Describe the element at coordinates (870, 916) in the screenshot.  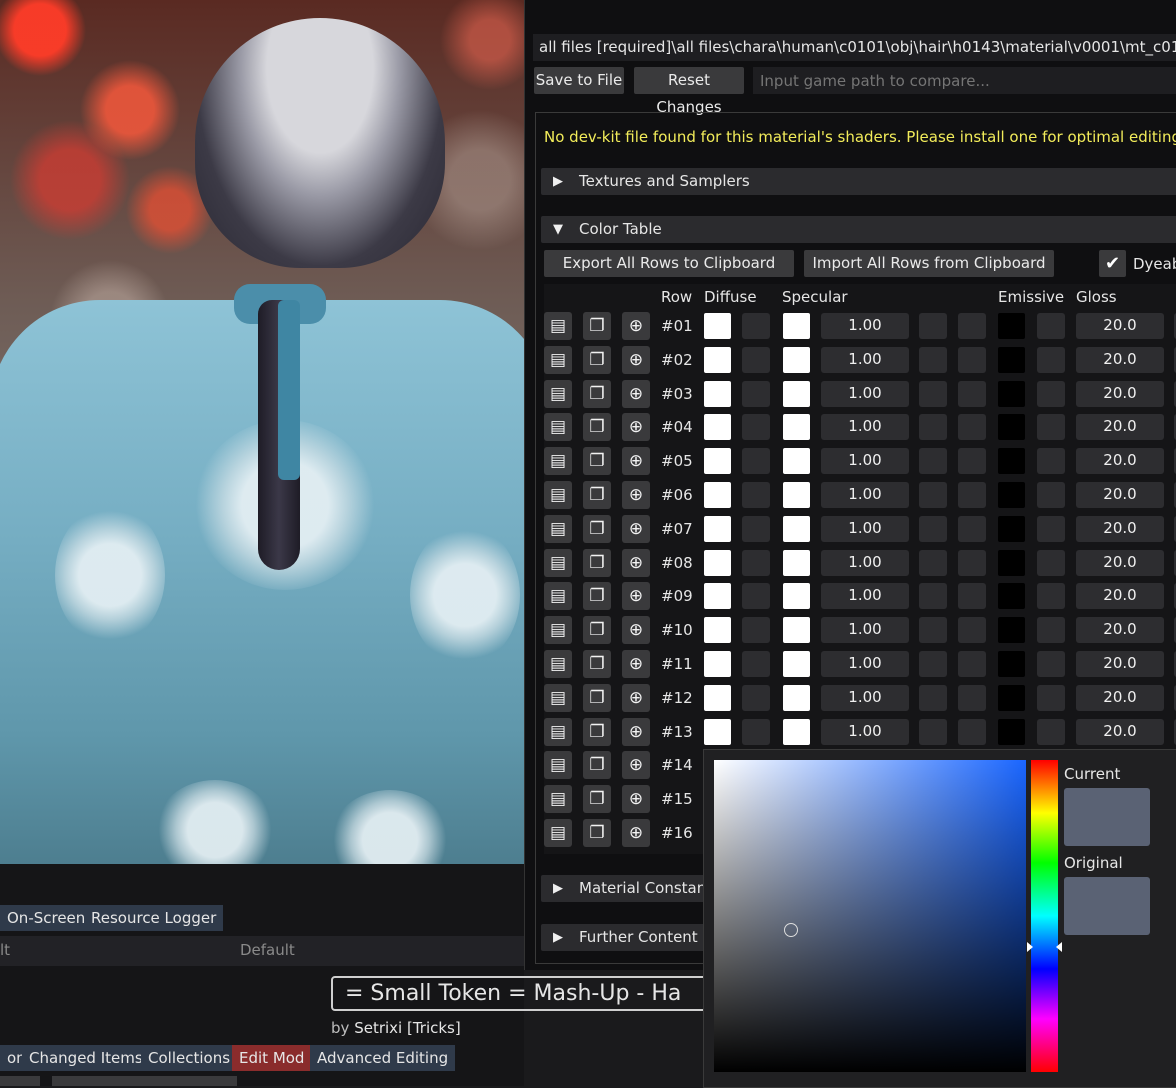
I see `saturation-value-square` at that location.